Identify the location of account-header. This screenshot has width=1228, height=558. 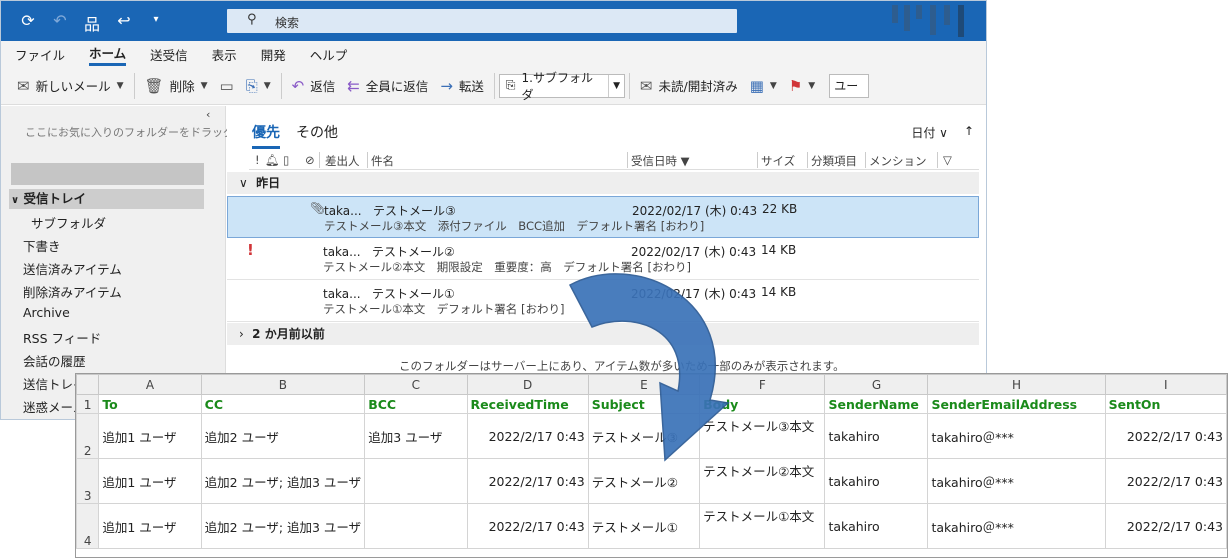
(107, 174).